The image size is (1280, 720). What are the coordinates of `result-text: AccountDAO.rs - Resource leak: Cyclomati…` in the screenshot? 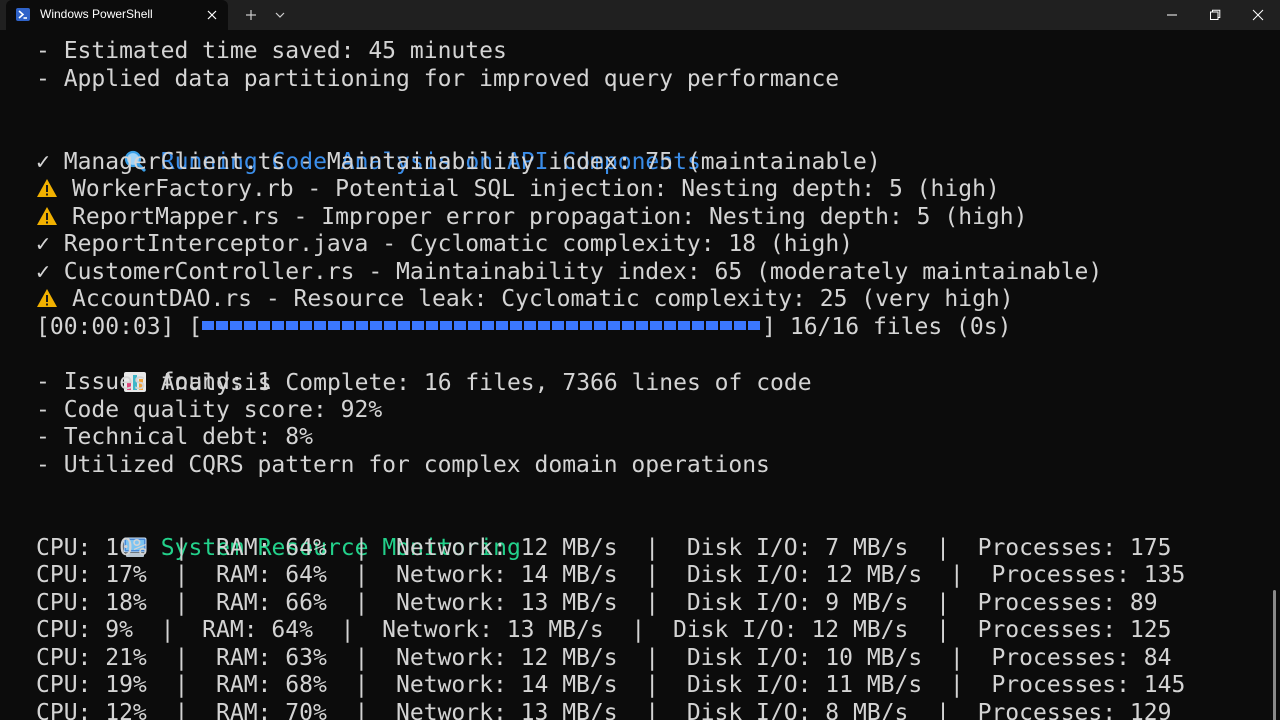 It's located at (543, 299).